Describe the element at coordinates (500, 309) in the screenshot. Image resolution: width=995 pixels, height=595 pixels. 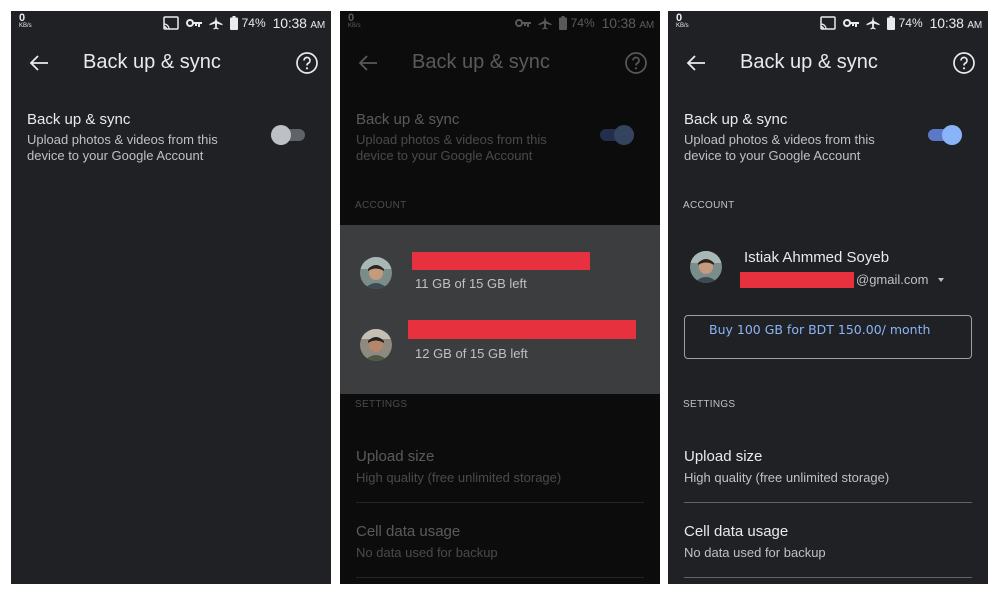
I see `account-picker-sheet: 11 GB of 15 GB left 12 GB of 15 GB left` at that location.